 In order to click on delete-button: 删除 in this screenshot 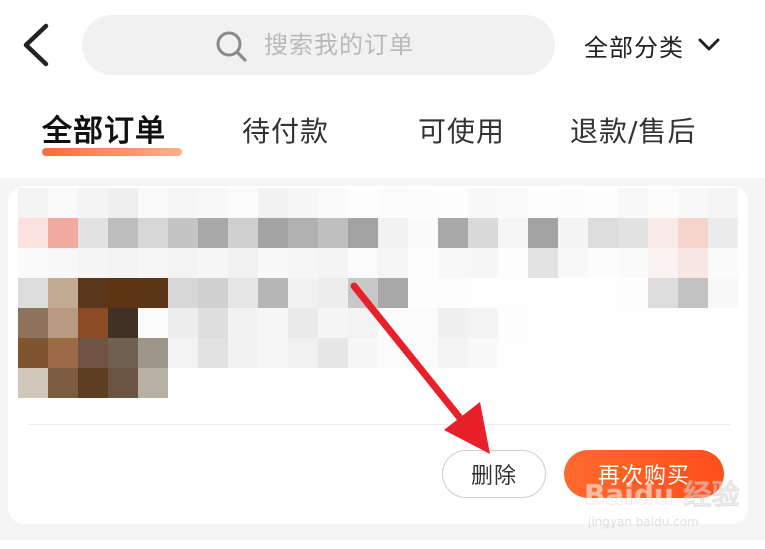, I will do `click(494, 474)`.